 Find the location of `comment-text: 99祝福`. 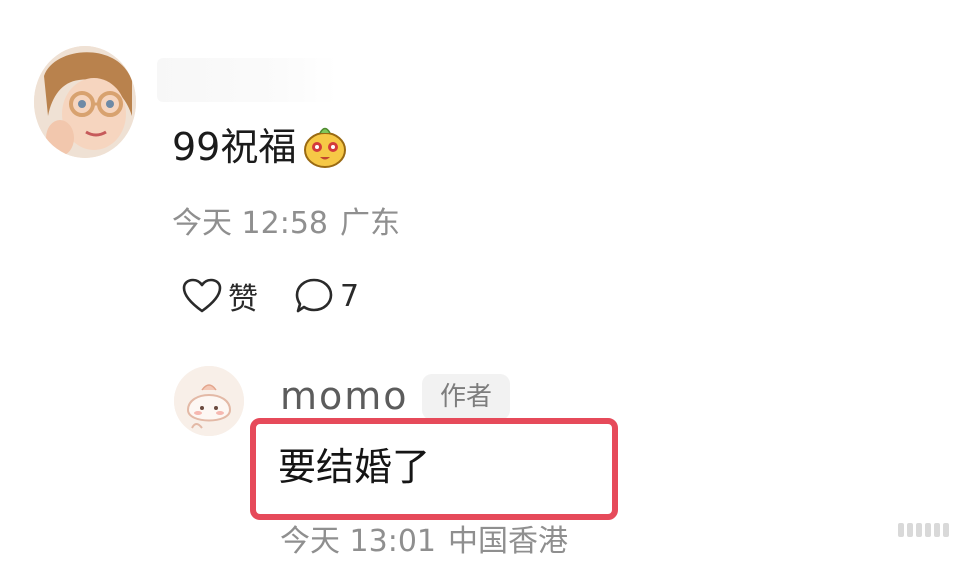

comment-text: 99祝福 is located at coordinates (234, 147).